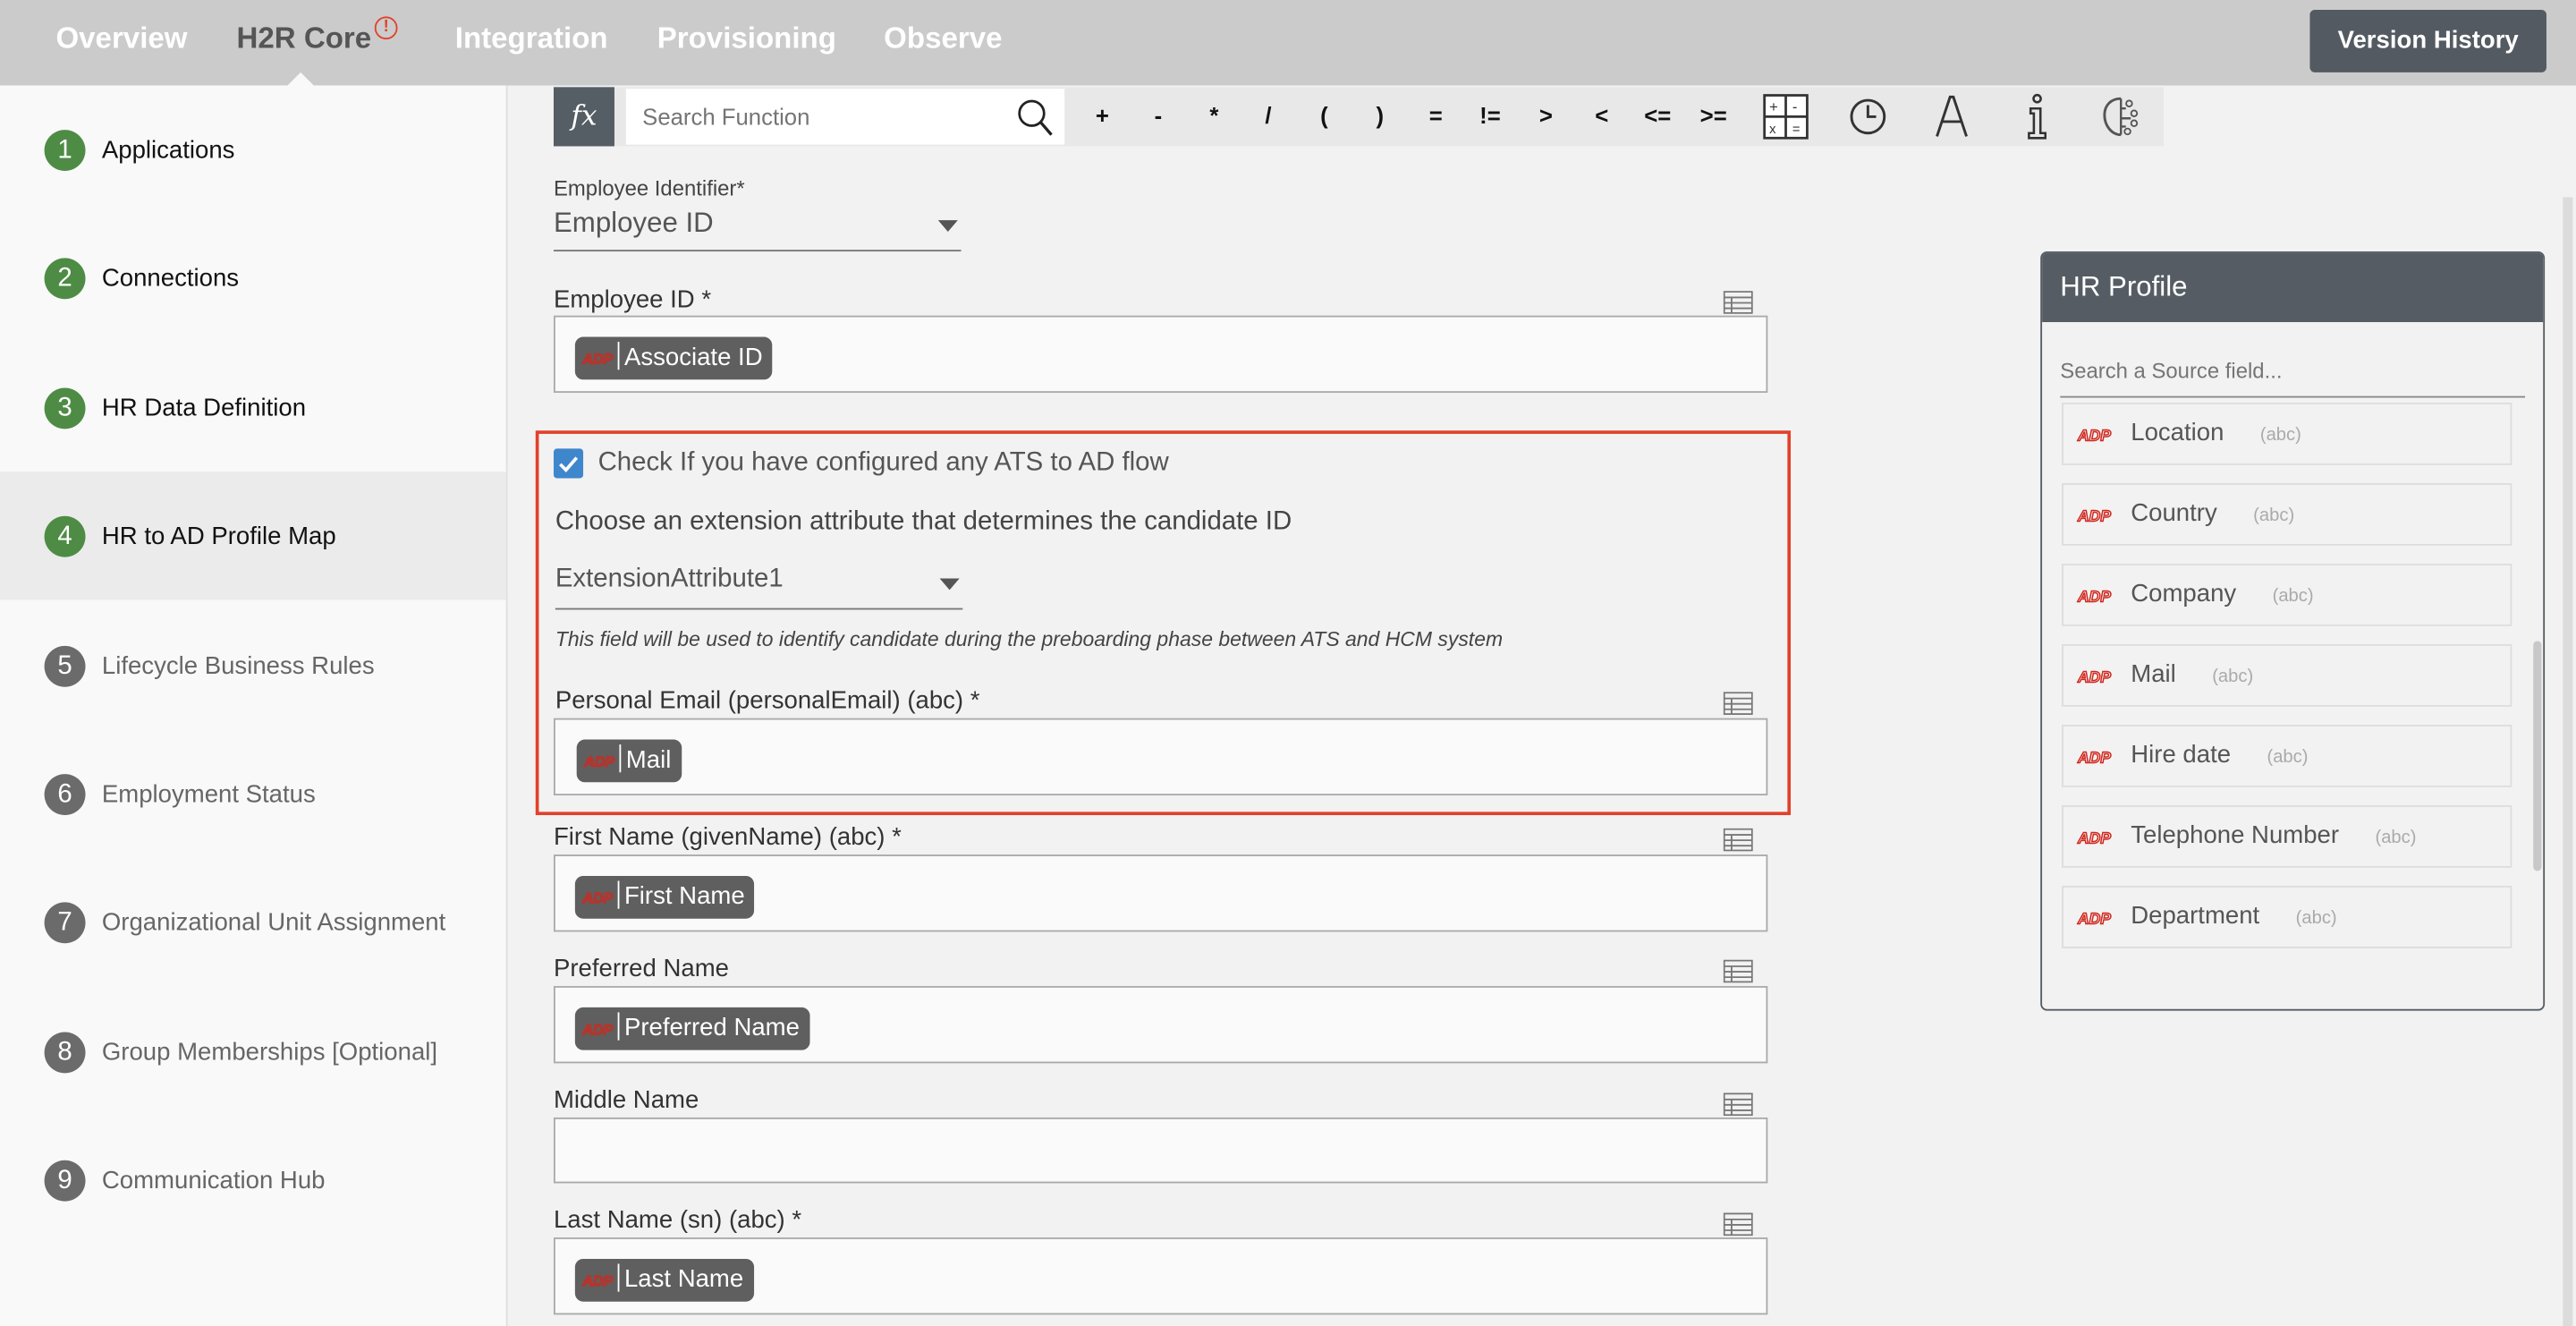 This screenshot has height=1326, width=2576. What do you see at coordinates (121, 38) in the screenshot?
I see `tab-overview: Overview` at bounding box center [121, 38].